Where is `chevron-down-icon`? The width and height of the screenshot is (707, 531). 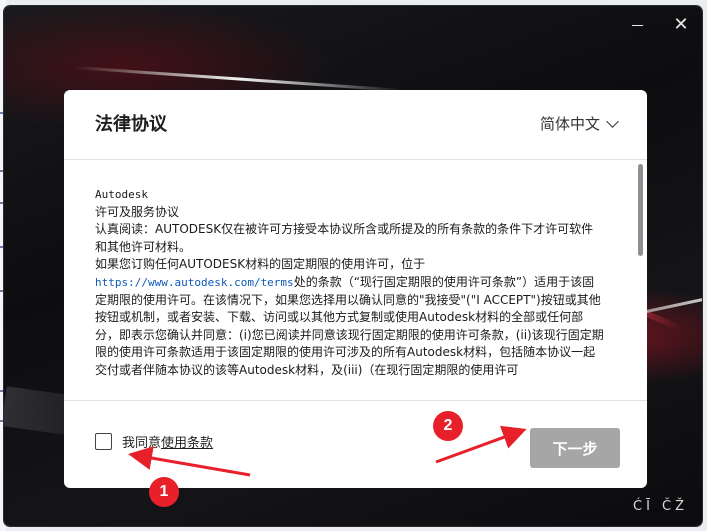 chevron-down-icon is located at coordinates (612, 121).